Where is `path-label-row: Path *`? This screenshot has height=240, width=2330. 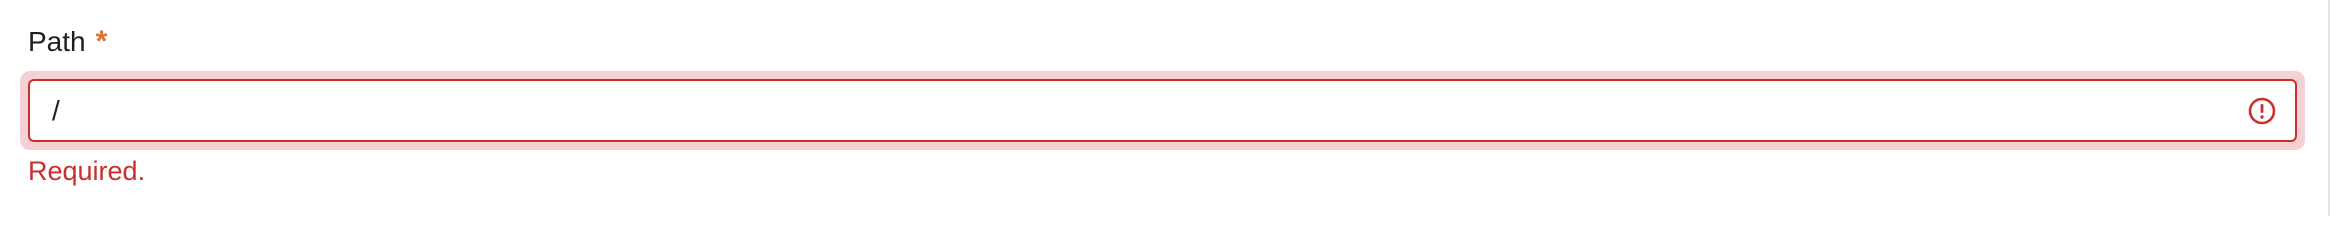
path-label-row: Path * is located at coordinates (67, 42).